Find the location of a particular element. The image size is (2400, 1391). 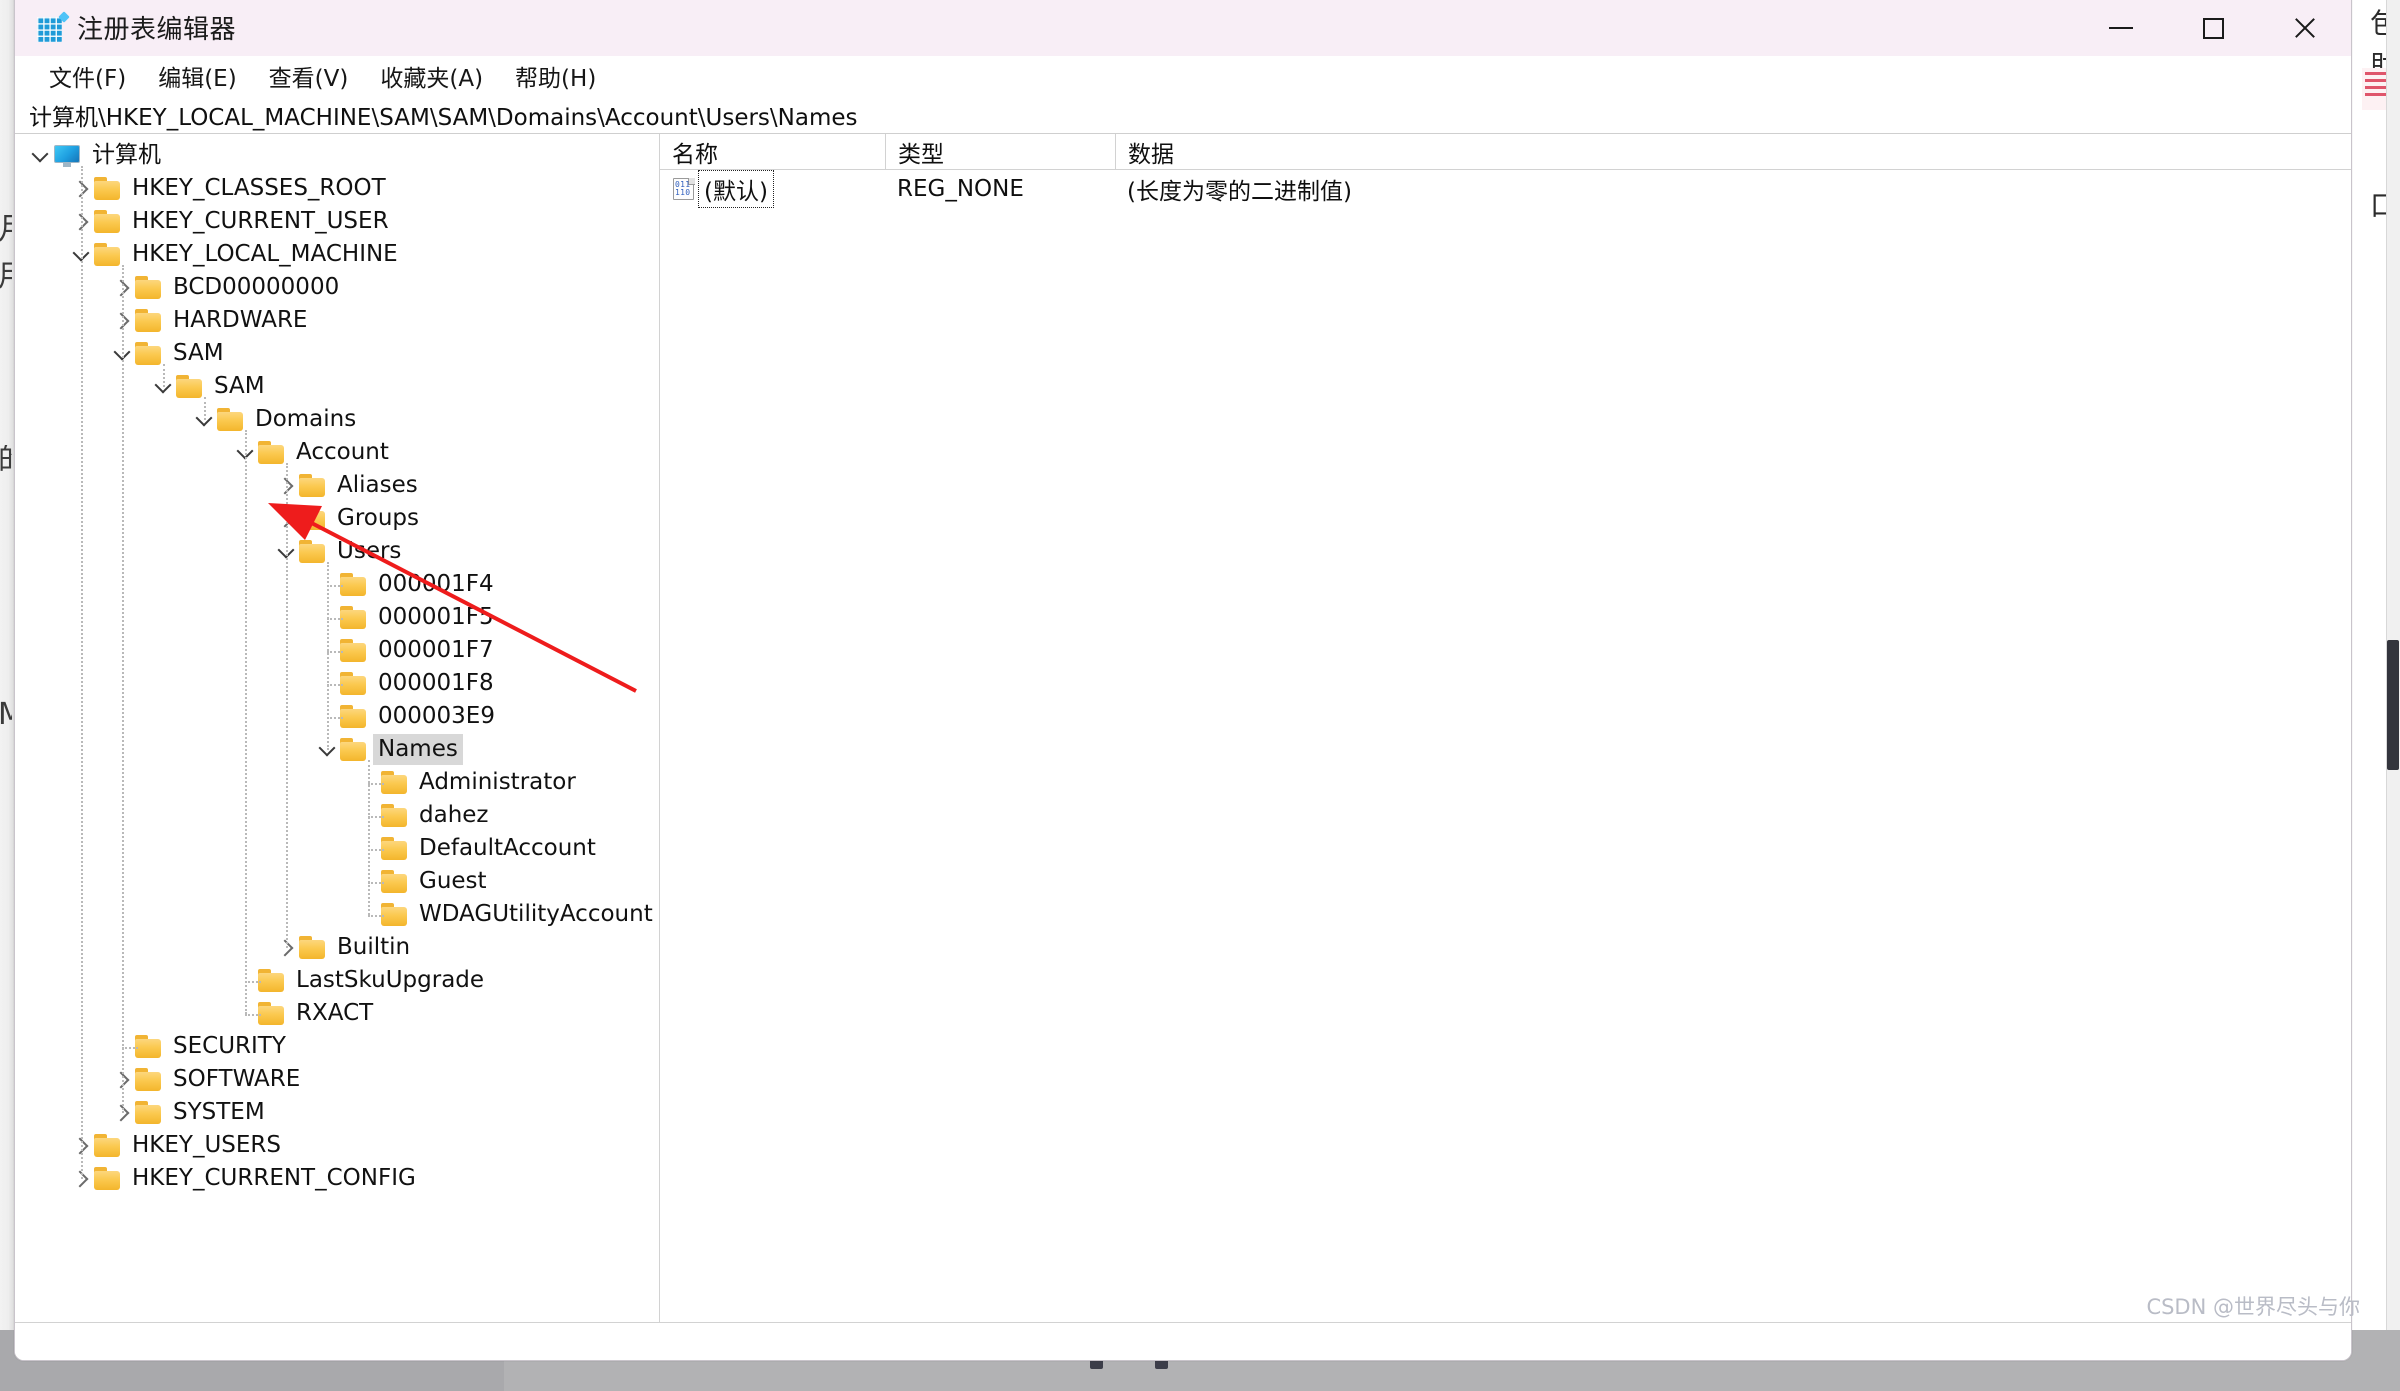

window-controls is located at coordinates (2213, 28).